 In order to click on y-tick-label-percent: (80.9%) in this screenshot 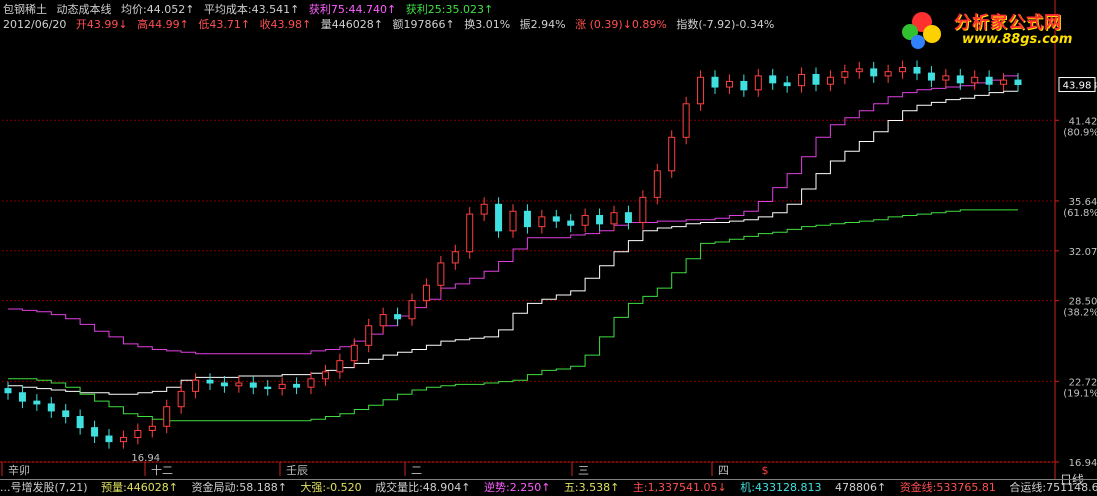, I will do `click(1080, 132)`.